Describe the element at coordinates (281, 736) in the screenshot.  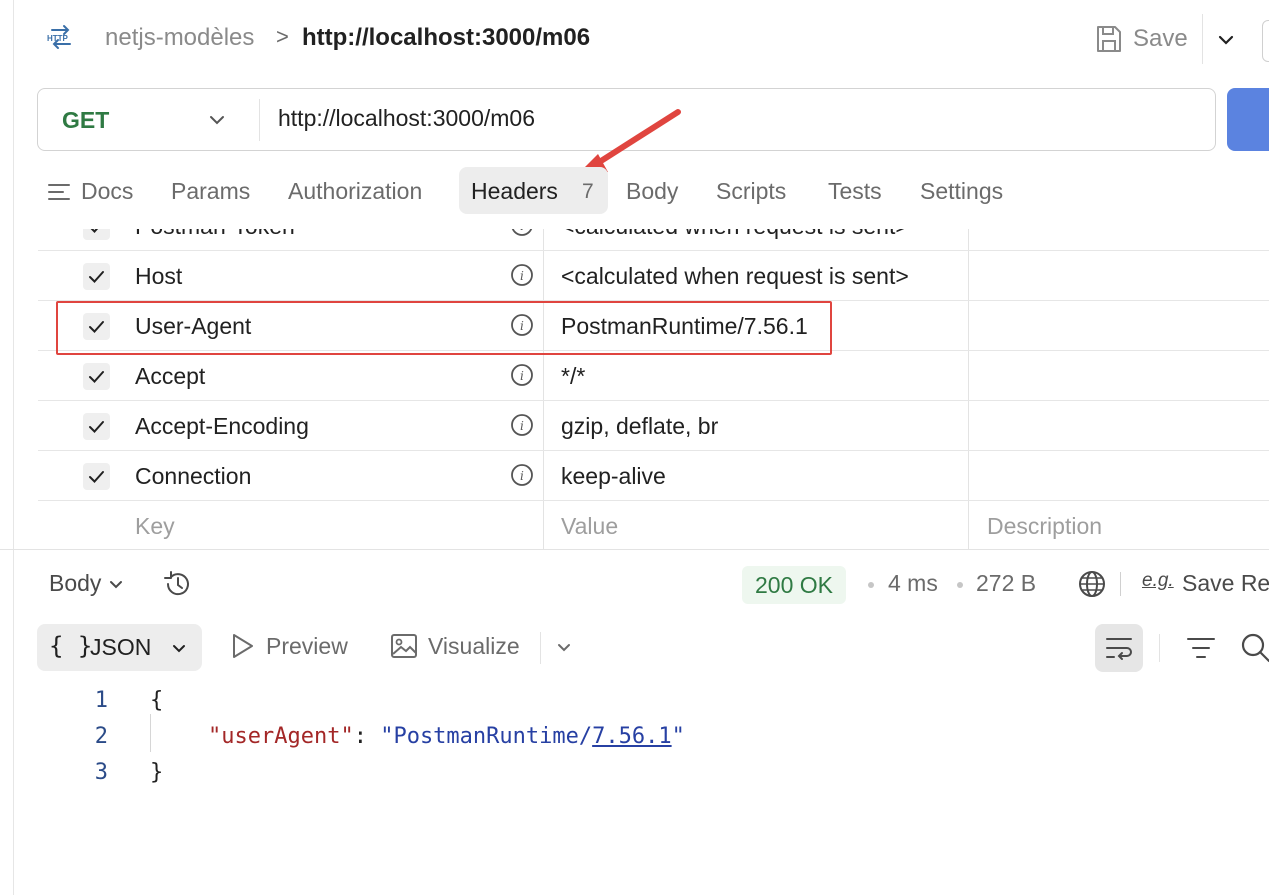
I see `json-key: "userAgent"` at that location.